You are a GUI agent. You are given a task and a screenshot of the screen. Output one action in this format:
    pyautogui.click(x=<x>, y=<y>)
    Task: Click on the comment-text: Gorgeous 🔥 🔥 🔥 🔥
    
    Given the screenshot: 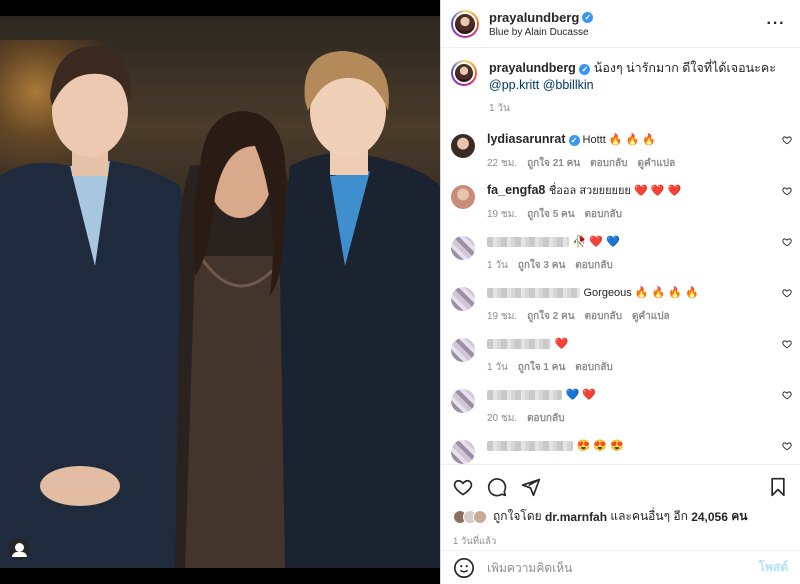 What is the action you would take?
    pyautogui.click(x=641, y=293)
    